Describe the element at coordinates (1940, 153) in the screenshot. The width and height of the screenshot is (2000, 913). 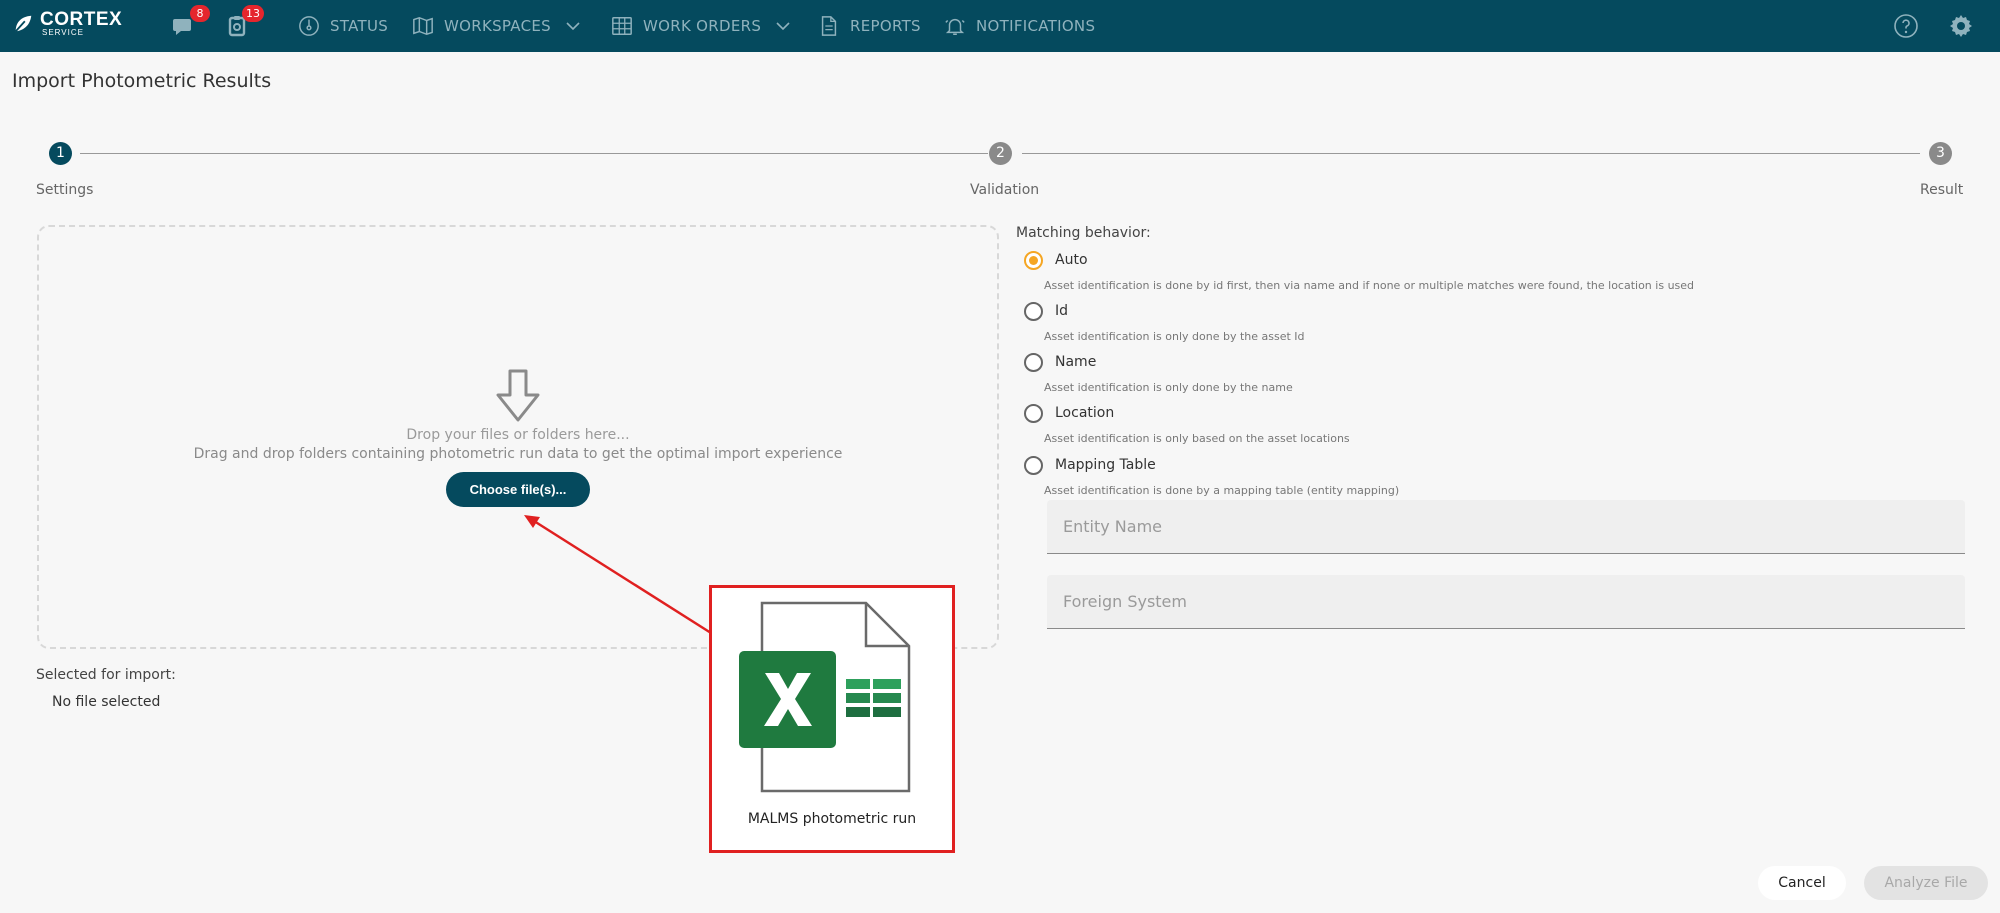
I see `step-3-indicator: 3` at that location.